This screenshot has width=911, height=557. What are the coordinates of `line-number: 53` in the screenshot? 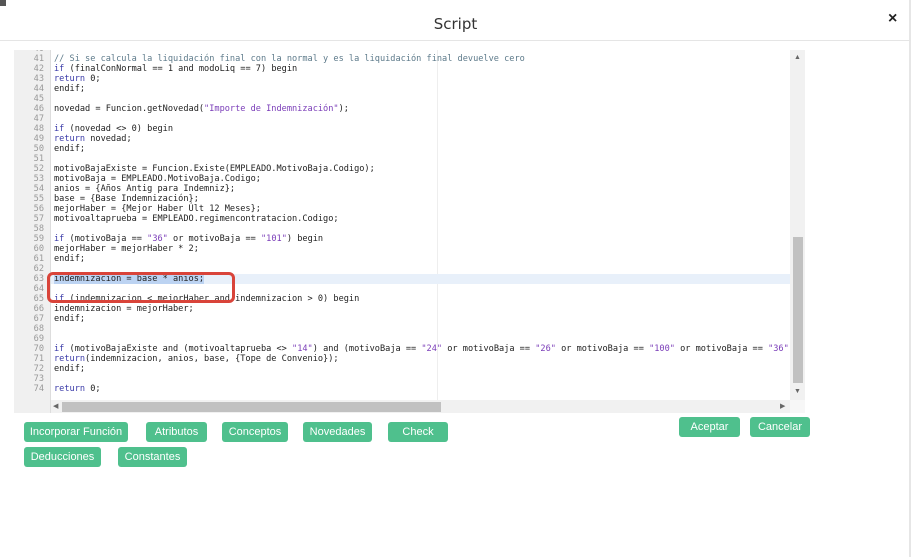 It's located at (38, 179).